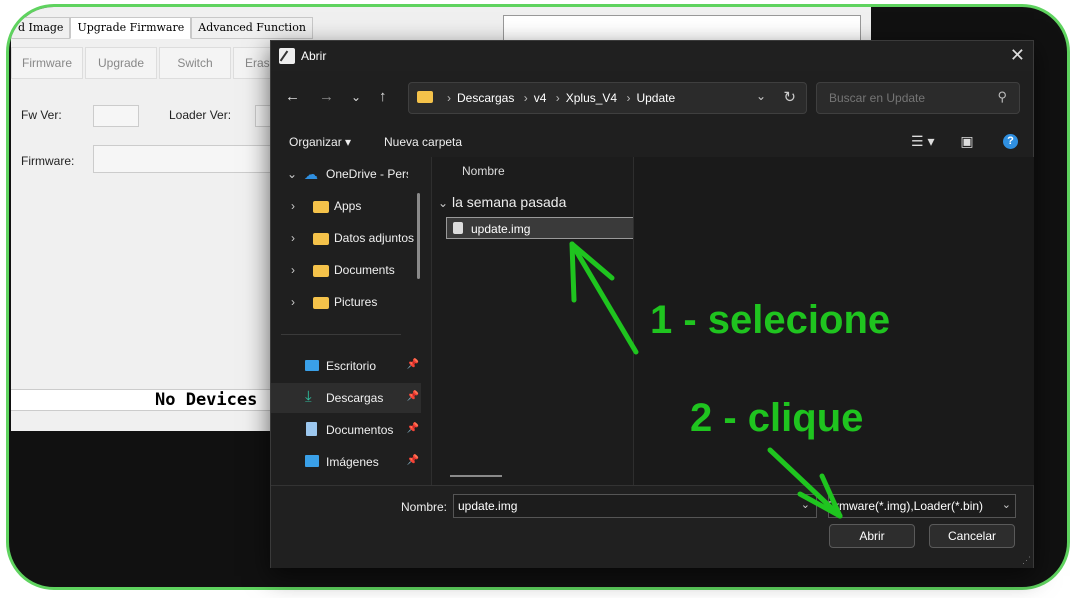 The image size is (1080, 598). I want to click on annotation-step2: 2 - clique, so click(777, 418).